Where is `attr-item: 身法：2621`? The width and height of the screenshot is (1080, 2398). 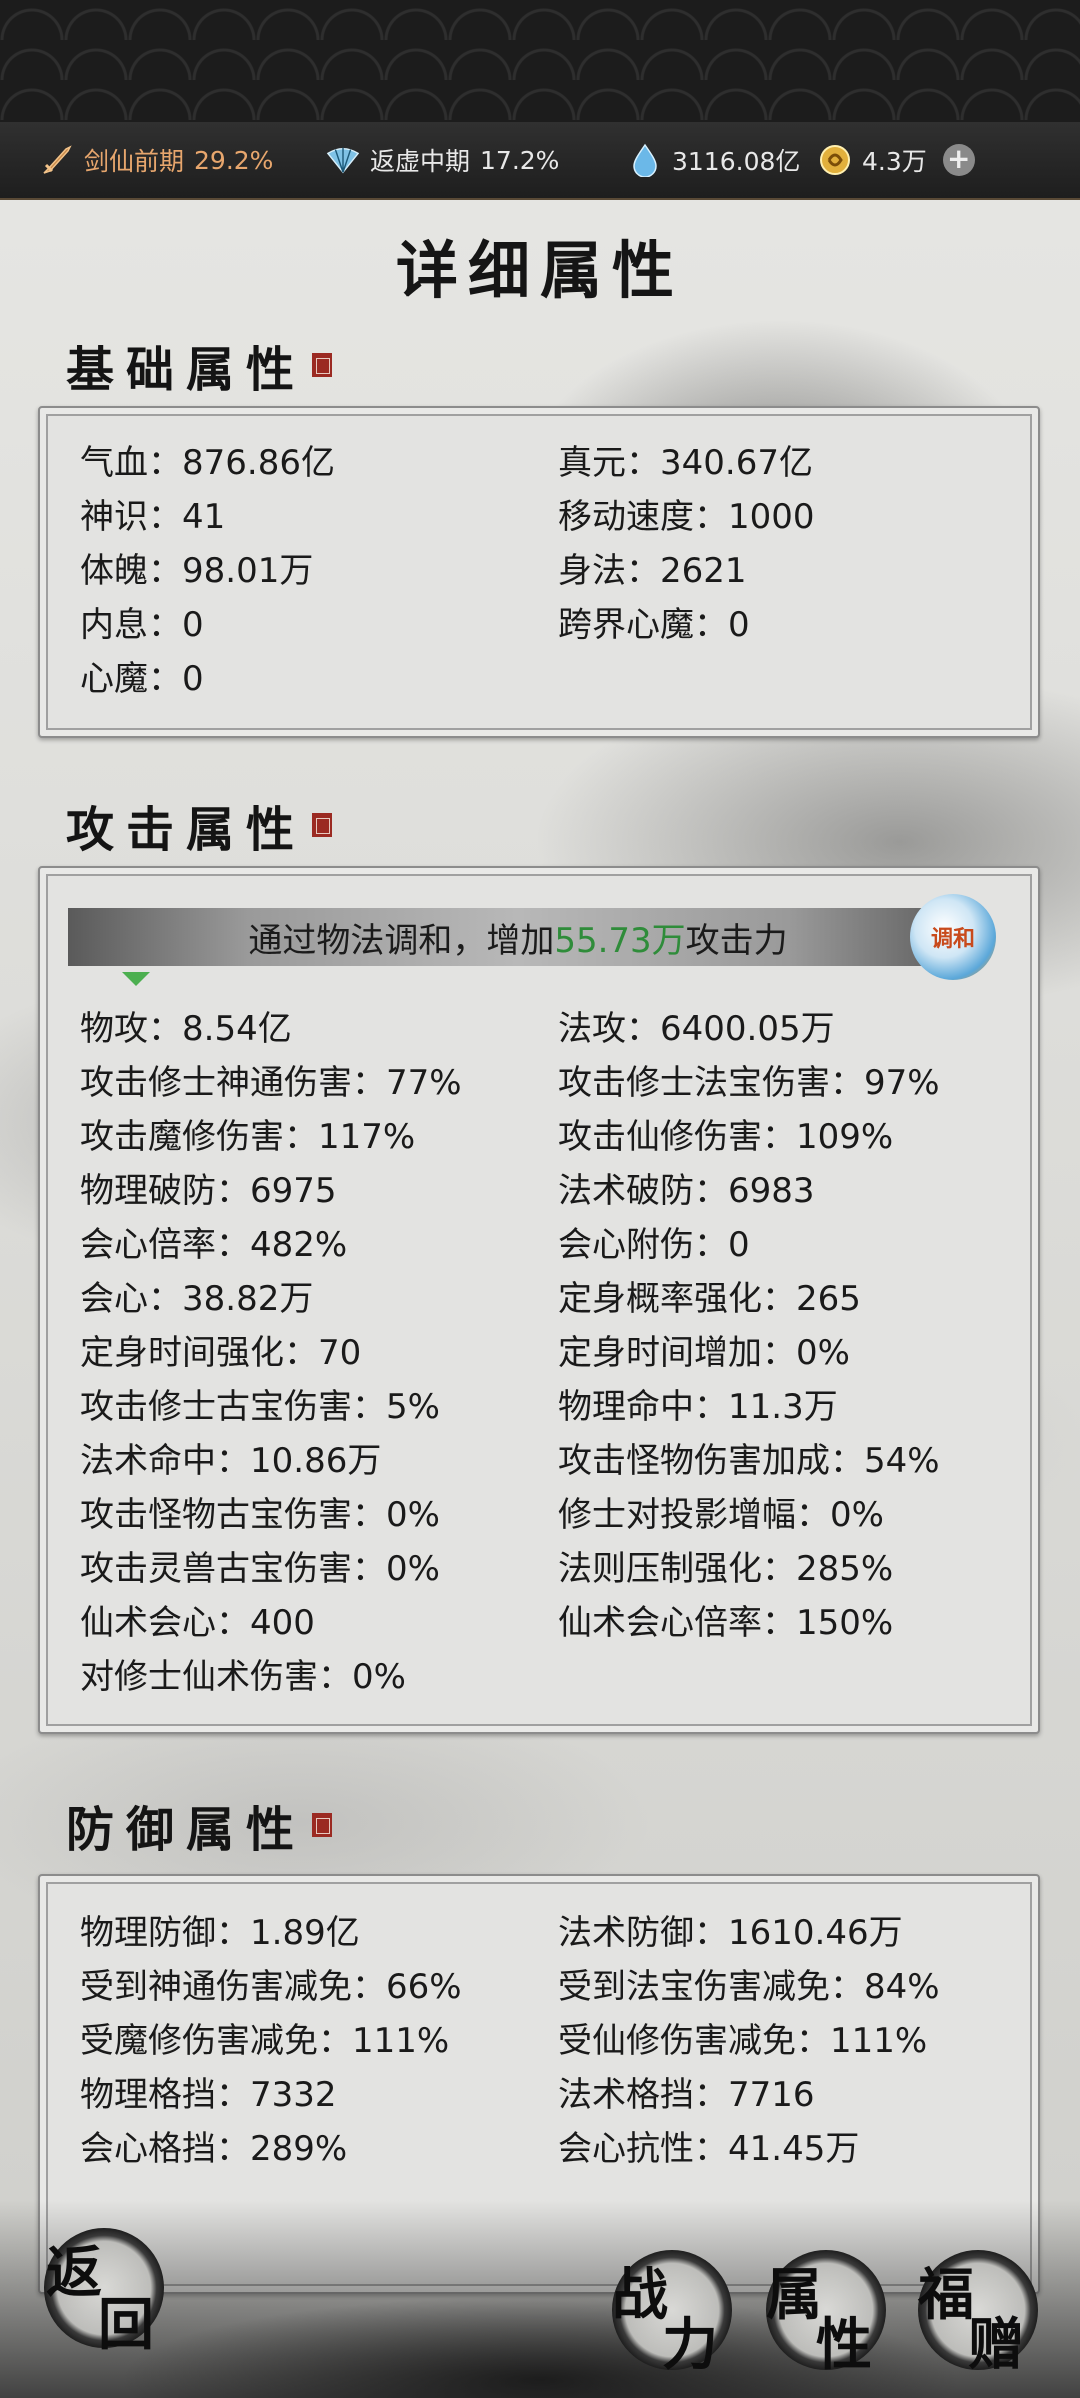 attr-item: 身法：2621 is located at coordinates (652, 571).